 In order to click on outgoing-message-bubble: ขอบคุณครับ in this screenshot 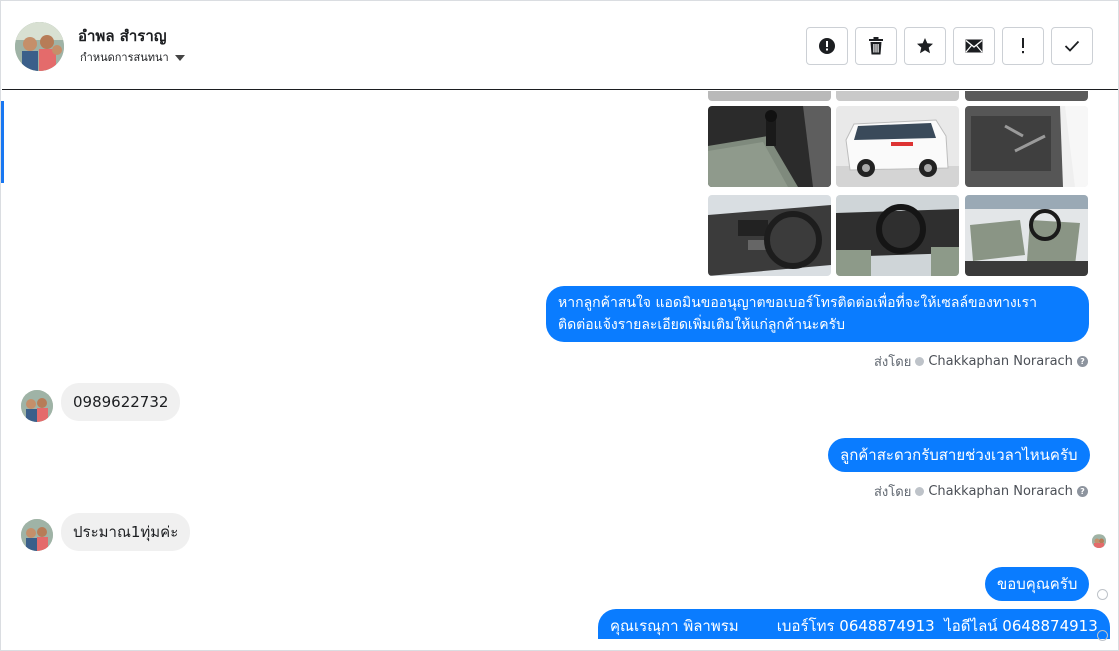, I will do `click(1037, 584)`.